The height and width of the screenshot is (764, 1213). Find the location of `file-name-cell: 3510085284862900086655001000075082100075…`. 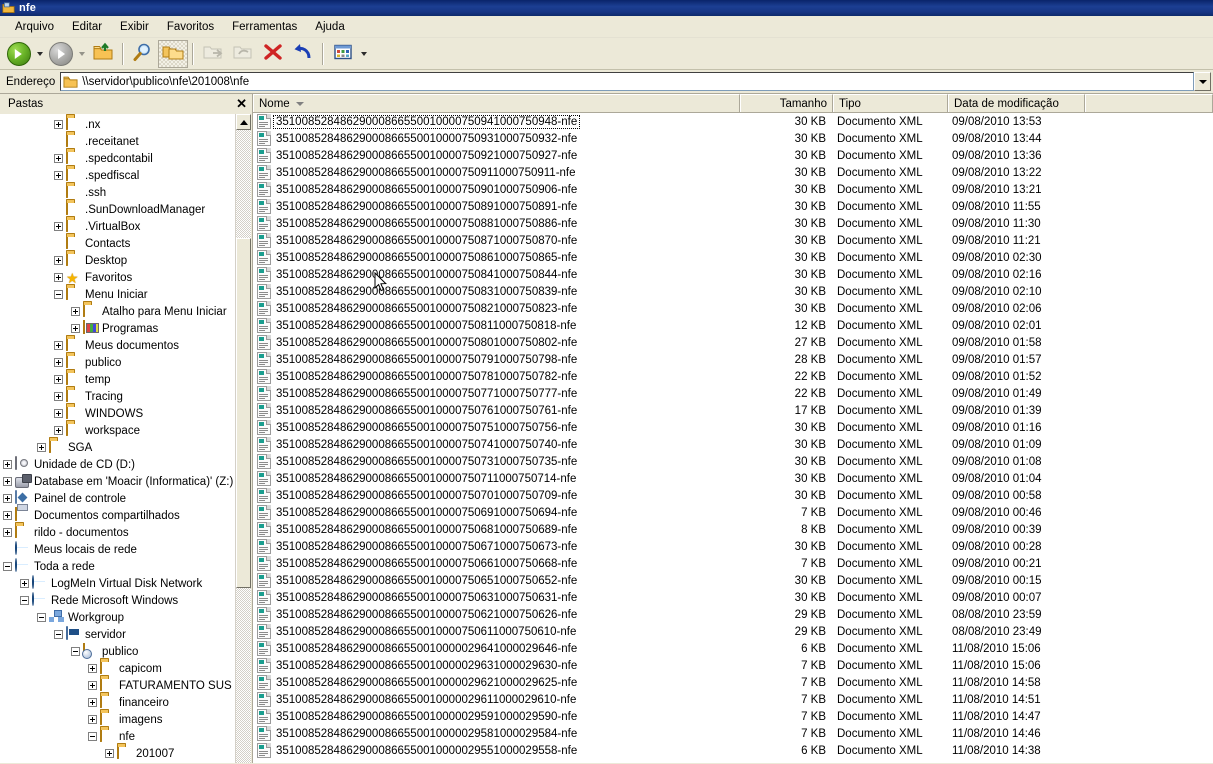

file-name-cell: 3510085284862900086655001000075082100075… is located at coordinates (496, 308).